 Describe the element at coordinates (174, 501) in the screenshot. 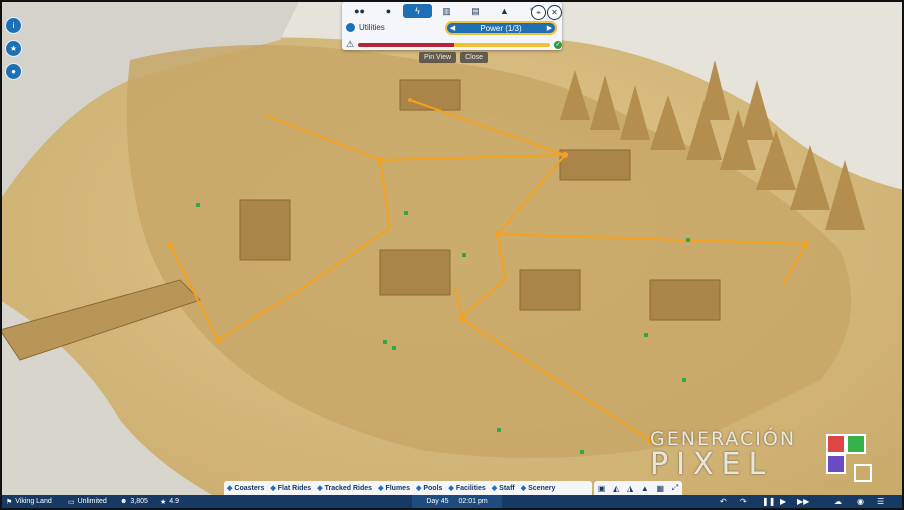

I see `rating-value: 4.9` at that location.